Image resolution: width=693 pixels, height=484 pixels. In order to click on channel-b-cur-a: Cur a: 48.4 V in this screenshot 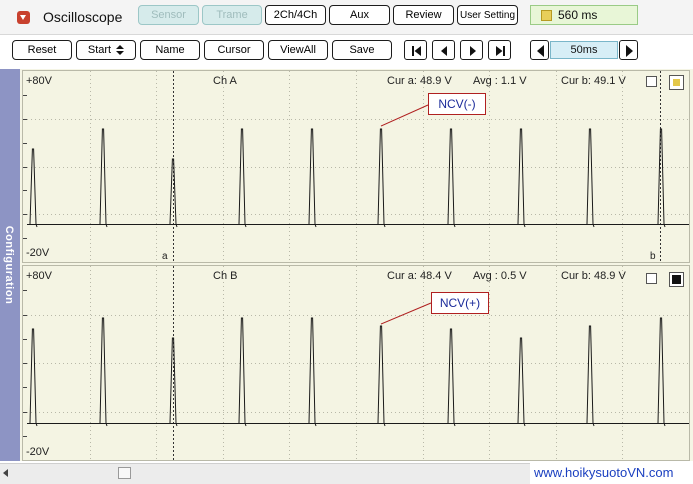, I will do `click(419, 276)`.